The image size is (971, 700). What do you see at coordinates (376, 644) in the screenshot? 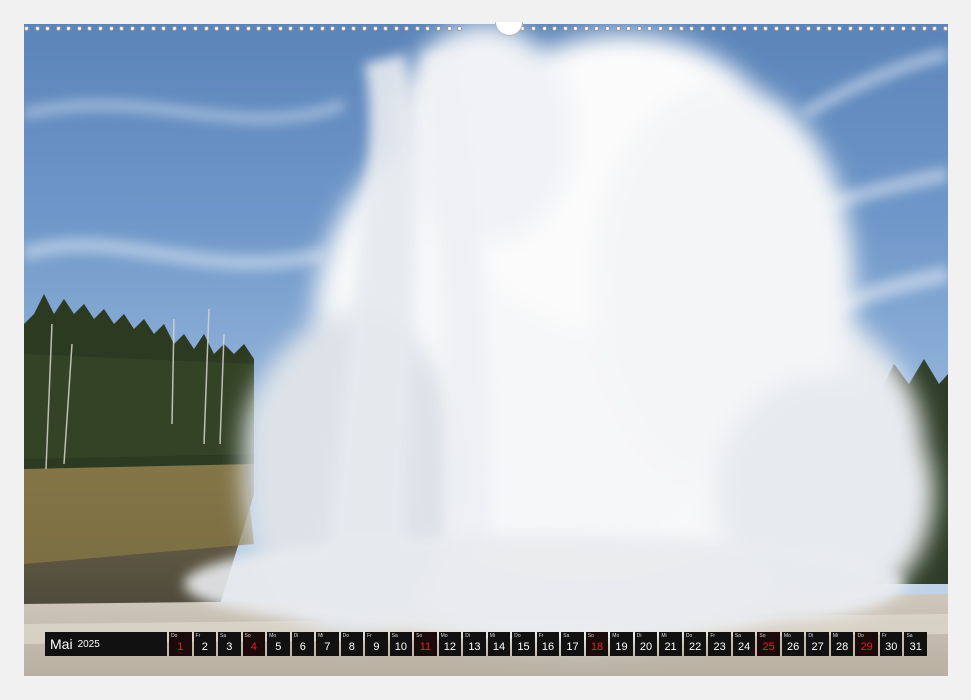
I see `day-cell: Fr 9` at bounding box center [376, 644].